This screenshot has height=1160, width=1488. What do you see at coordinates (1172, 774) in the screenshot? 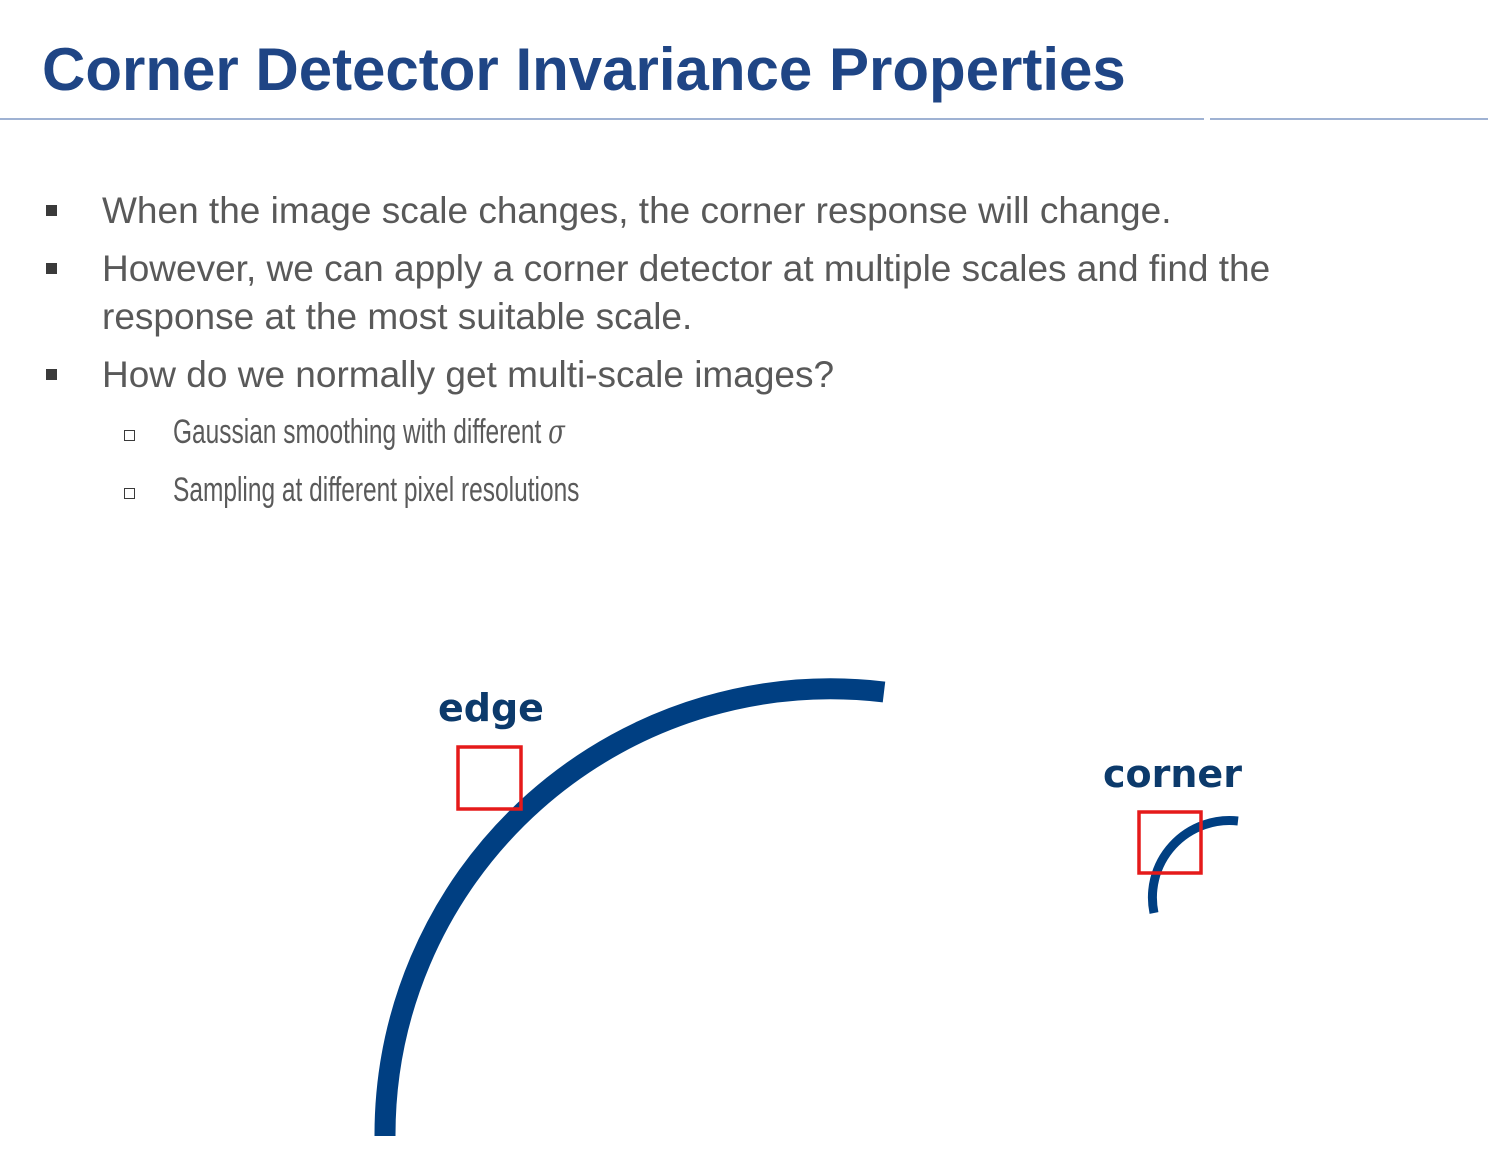
I see `corner-label: corner` at bounding box center [1172, 774].